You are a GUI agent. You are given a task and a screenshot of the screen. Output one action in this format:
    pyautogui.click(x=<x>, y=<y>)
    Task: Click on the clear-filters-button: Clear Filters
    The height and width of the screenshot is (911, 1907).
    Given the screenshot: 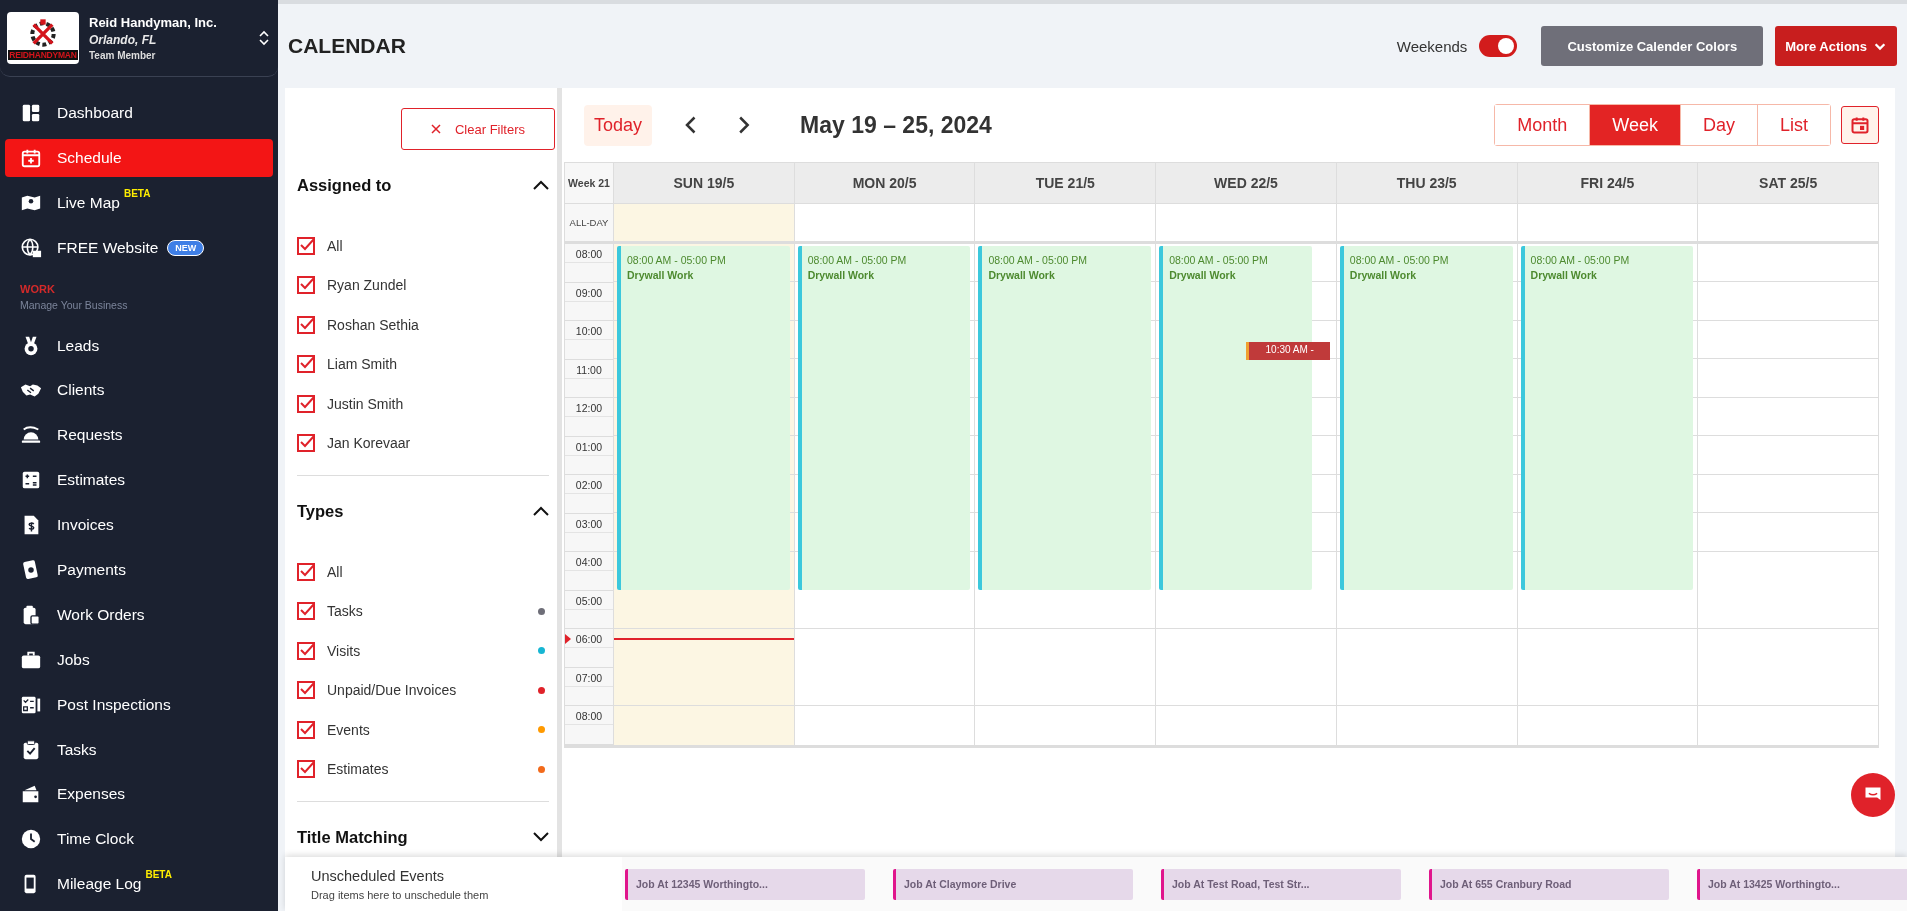 What is the action you would take?
    pyautogui.click(x=478, y=129)
    